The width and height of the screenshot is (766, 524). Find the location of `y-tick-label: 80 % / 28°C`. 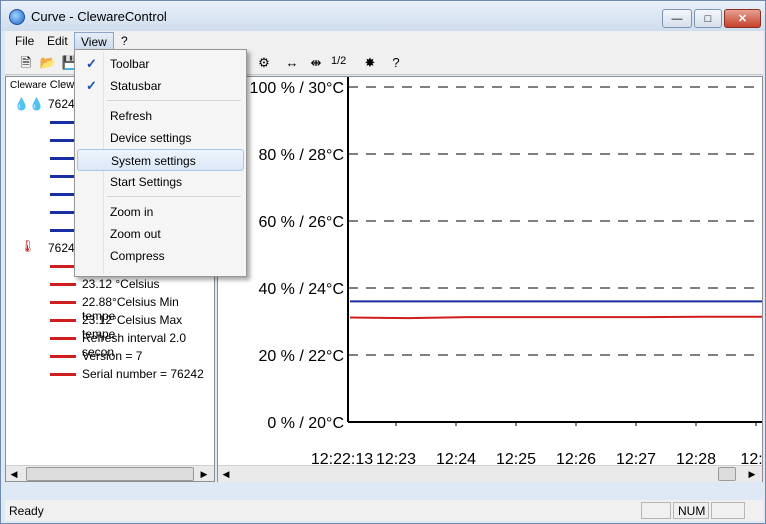

y-tick-label: 80 % / 28°C is located at coordinates (301, 155).